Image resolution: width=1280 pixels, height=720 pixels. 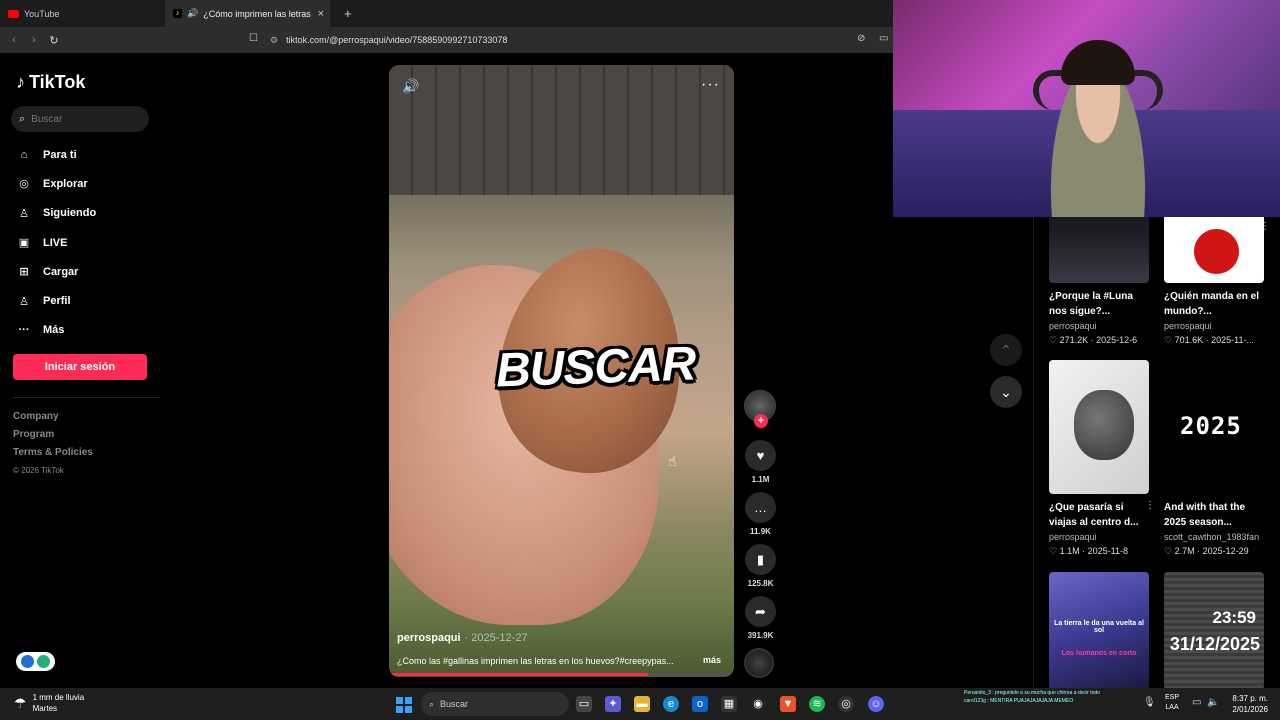 What do you see at coordinates (49, 703) in the screenshot?
I see `weather-widget: ☂ 1 mm de lluvia Martes` at bounding box center [49, 703].